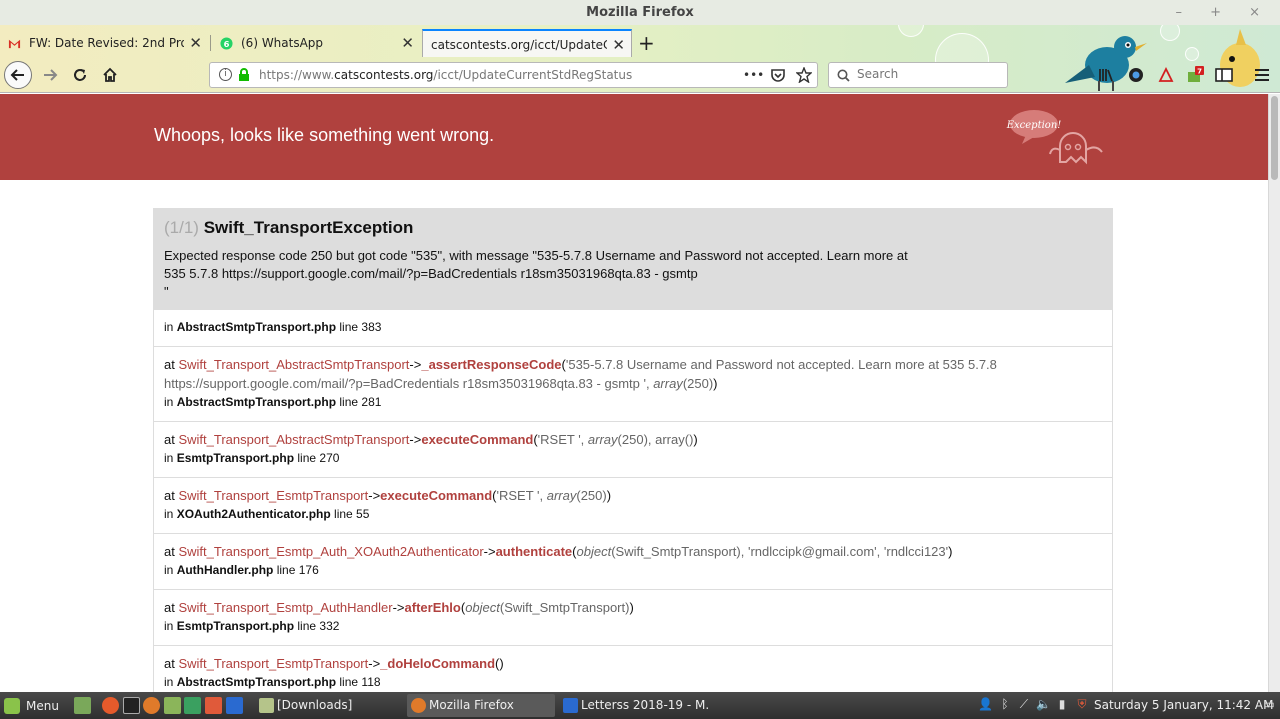  Describe the element at coordinates (1224, 75) in the screenshot. I see `reader-view-icon` at that location.